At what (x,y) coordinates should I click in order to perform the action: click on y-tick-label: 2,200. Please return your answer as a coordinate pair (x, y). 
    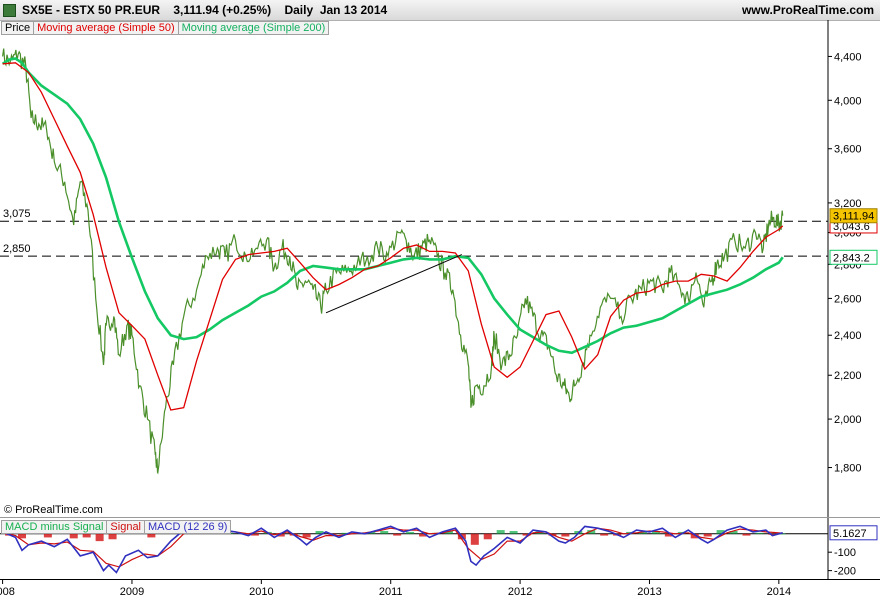
    Looking at the image, I should click on (848, 376).